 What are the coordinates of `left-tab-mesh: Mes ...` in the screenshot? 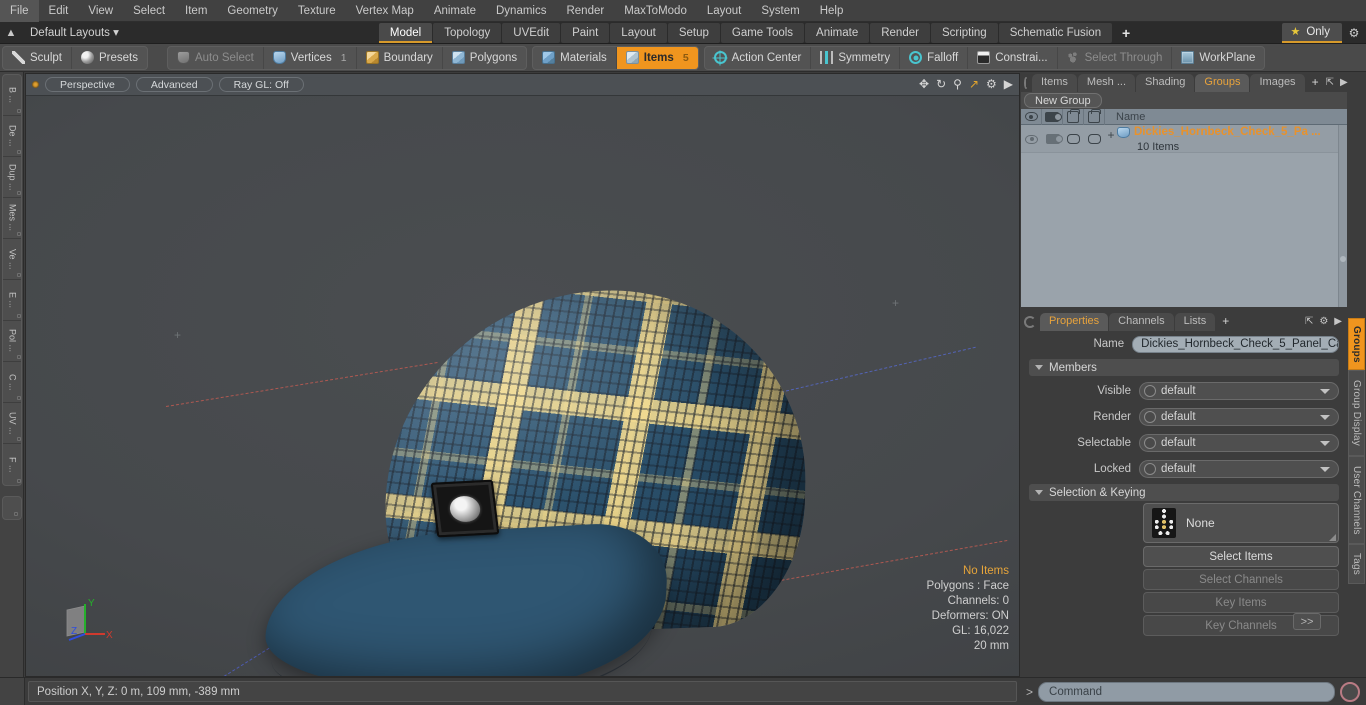 It's located at (11, 218).